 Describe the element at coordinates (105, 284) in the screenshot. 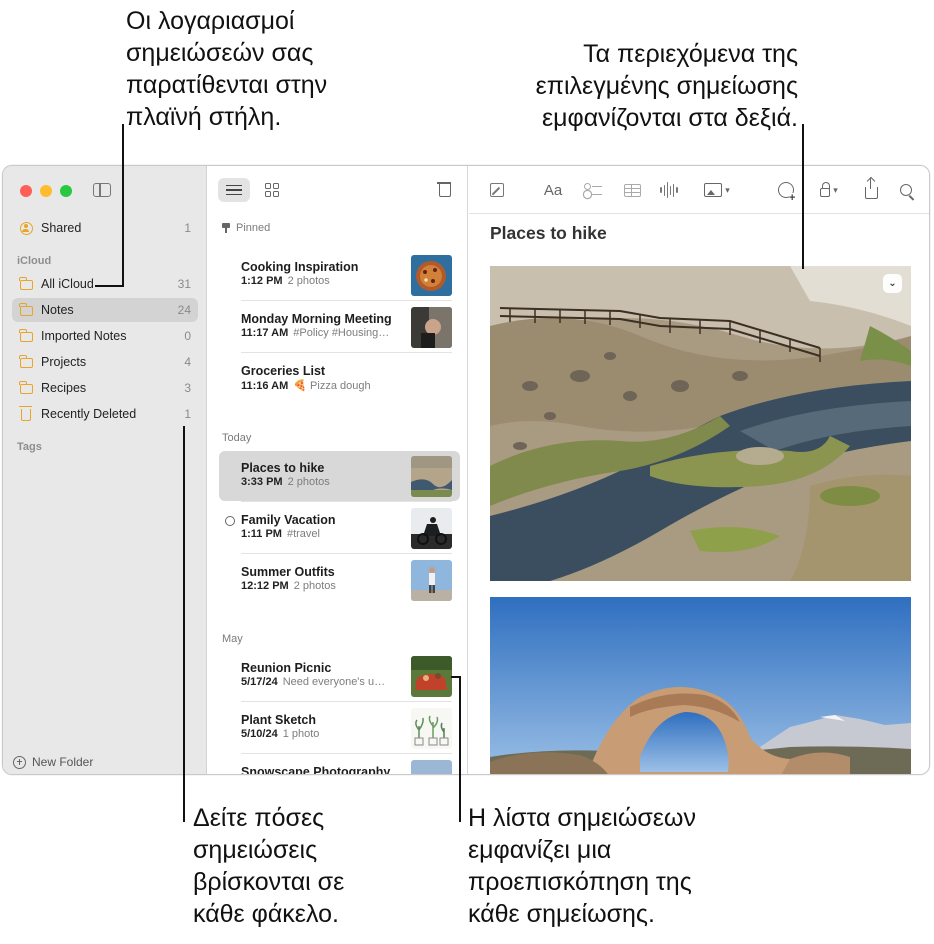

I see `sidebar-item-all-icloud: All iCloud 31` at that location.